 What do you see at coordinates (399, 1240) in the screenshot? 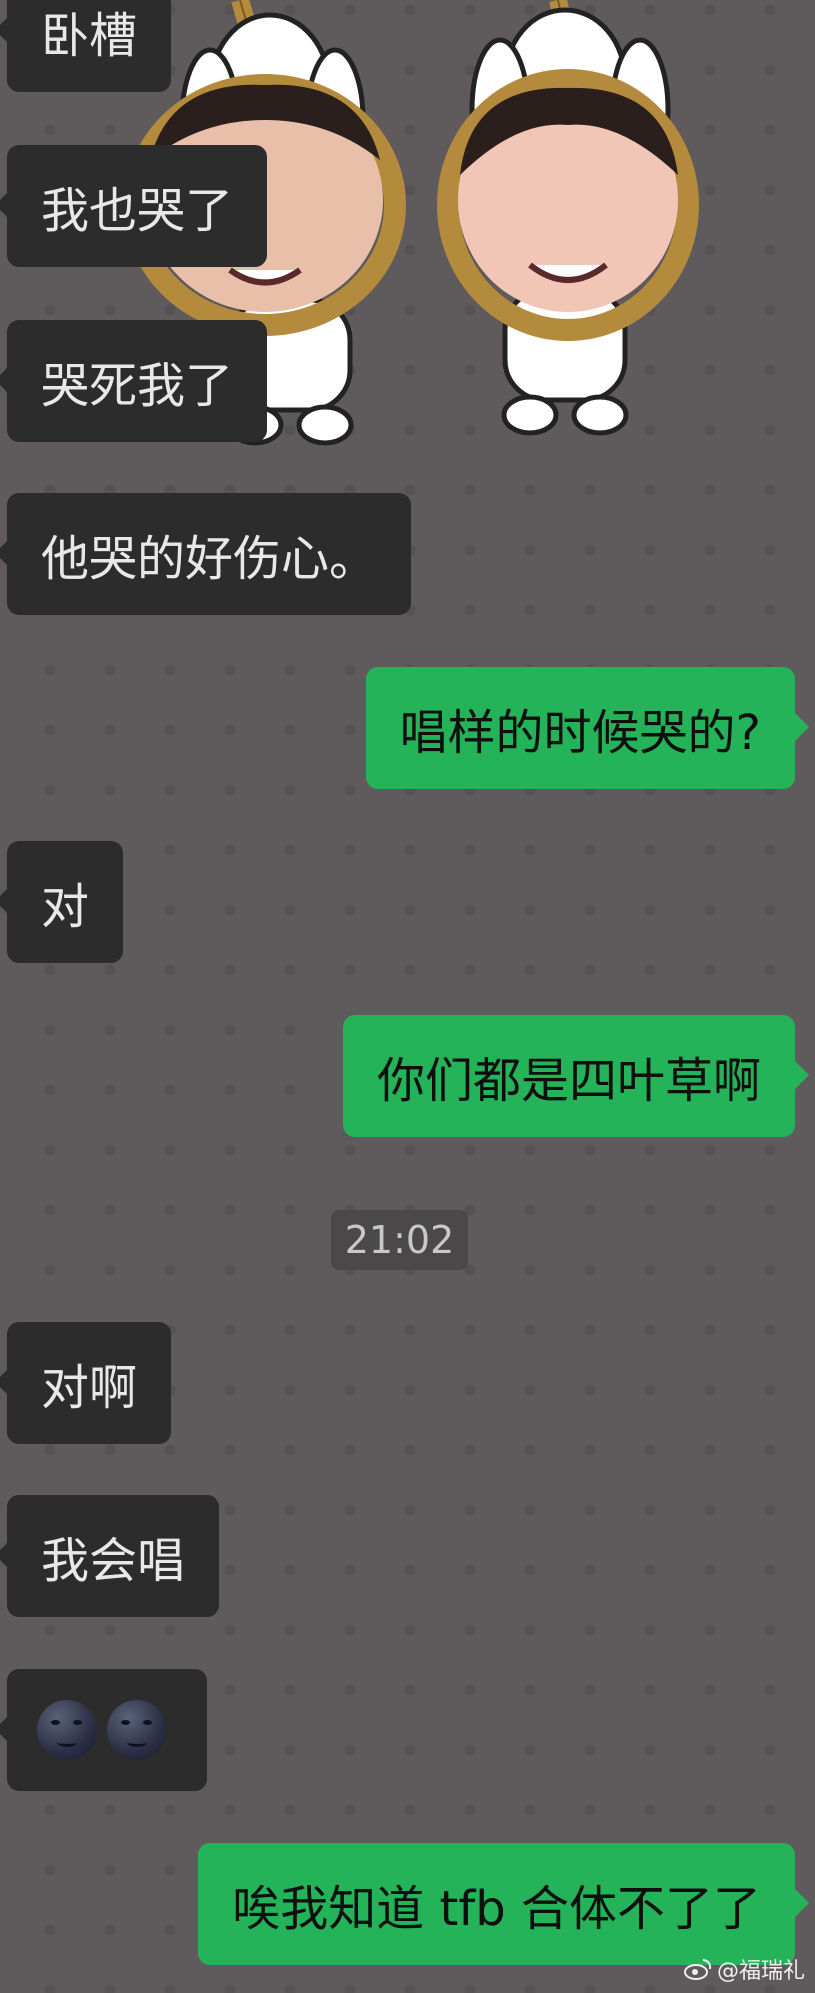
I see `chat-timestamp: 21:02` at bounding box center [399, 1240].